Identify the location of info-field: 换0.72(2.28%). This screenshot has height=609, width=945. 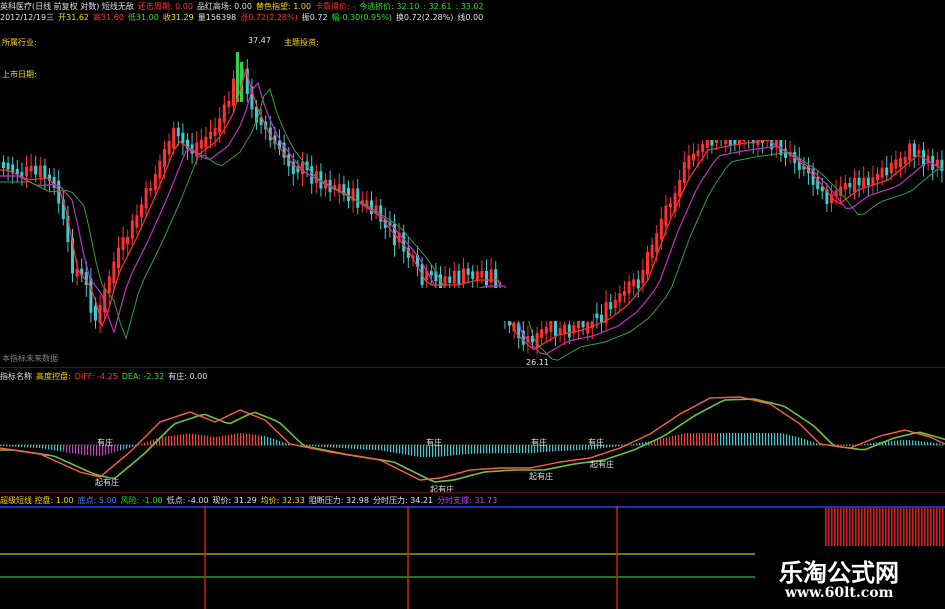
(424, 17).